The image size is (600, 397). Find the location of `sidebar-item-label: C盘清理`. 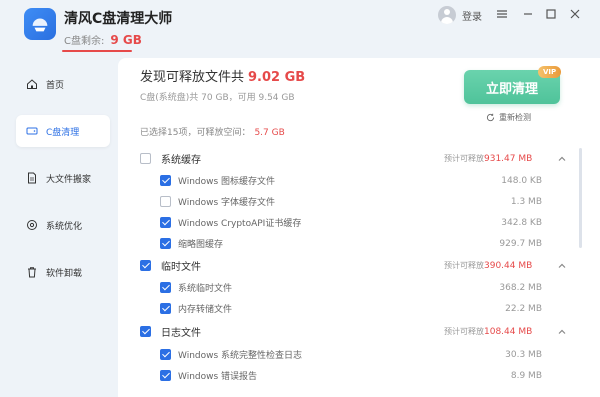

sidebar-item-label: C盘清理 is located at coordinates (63, 132).